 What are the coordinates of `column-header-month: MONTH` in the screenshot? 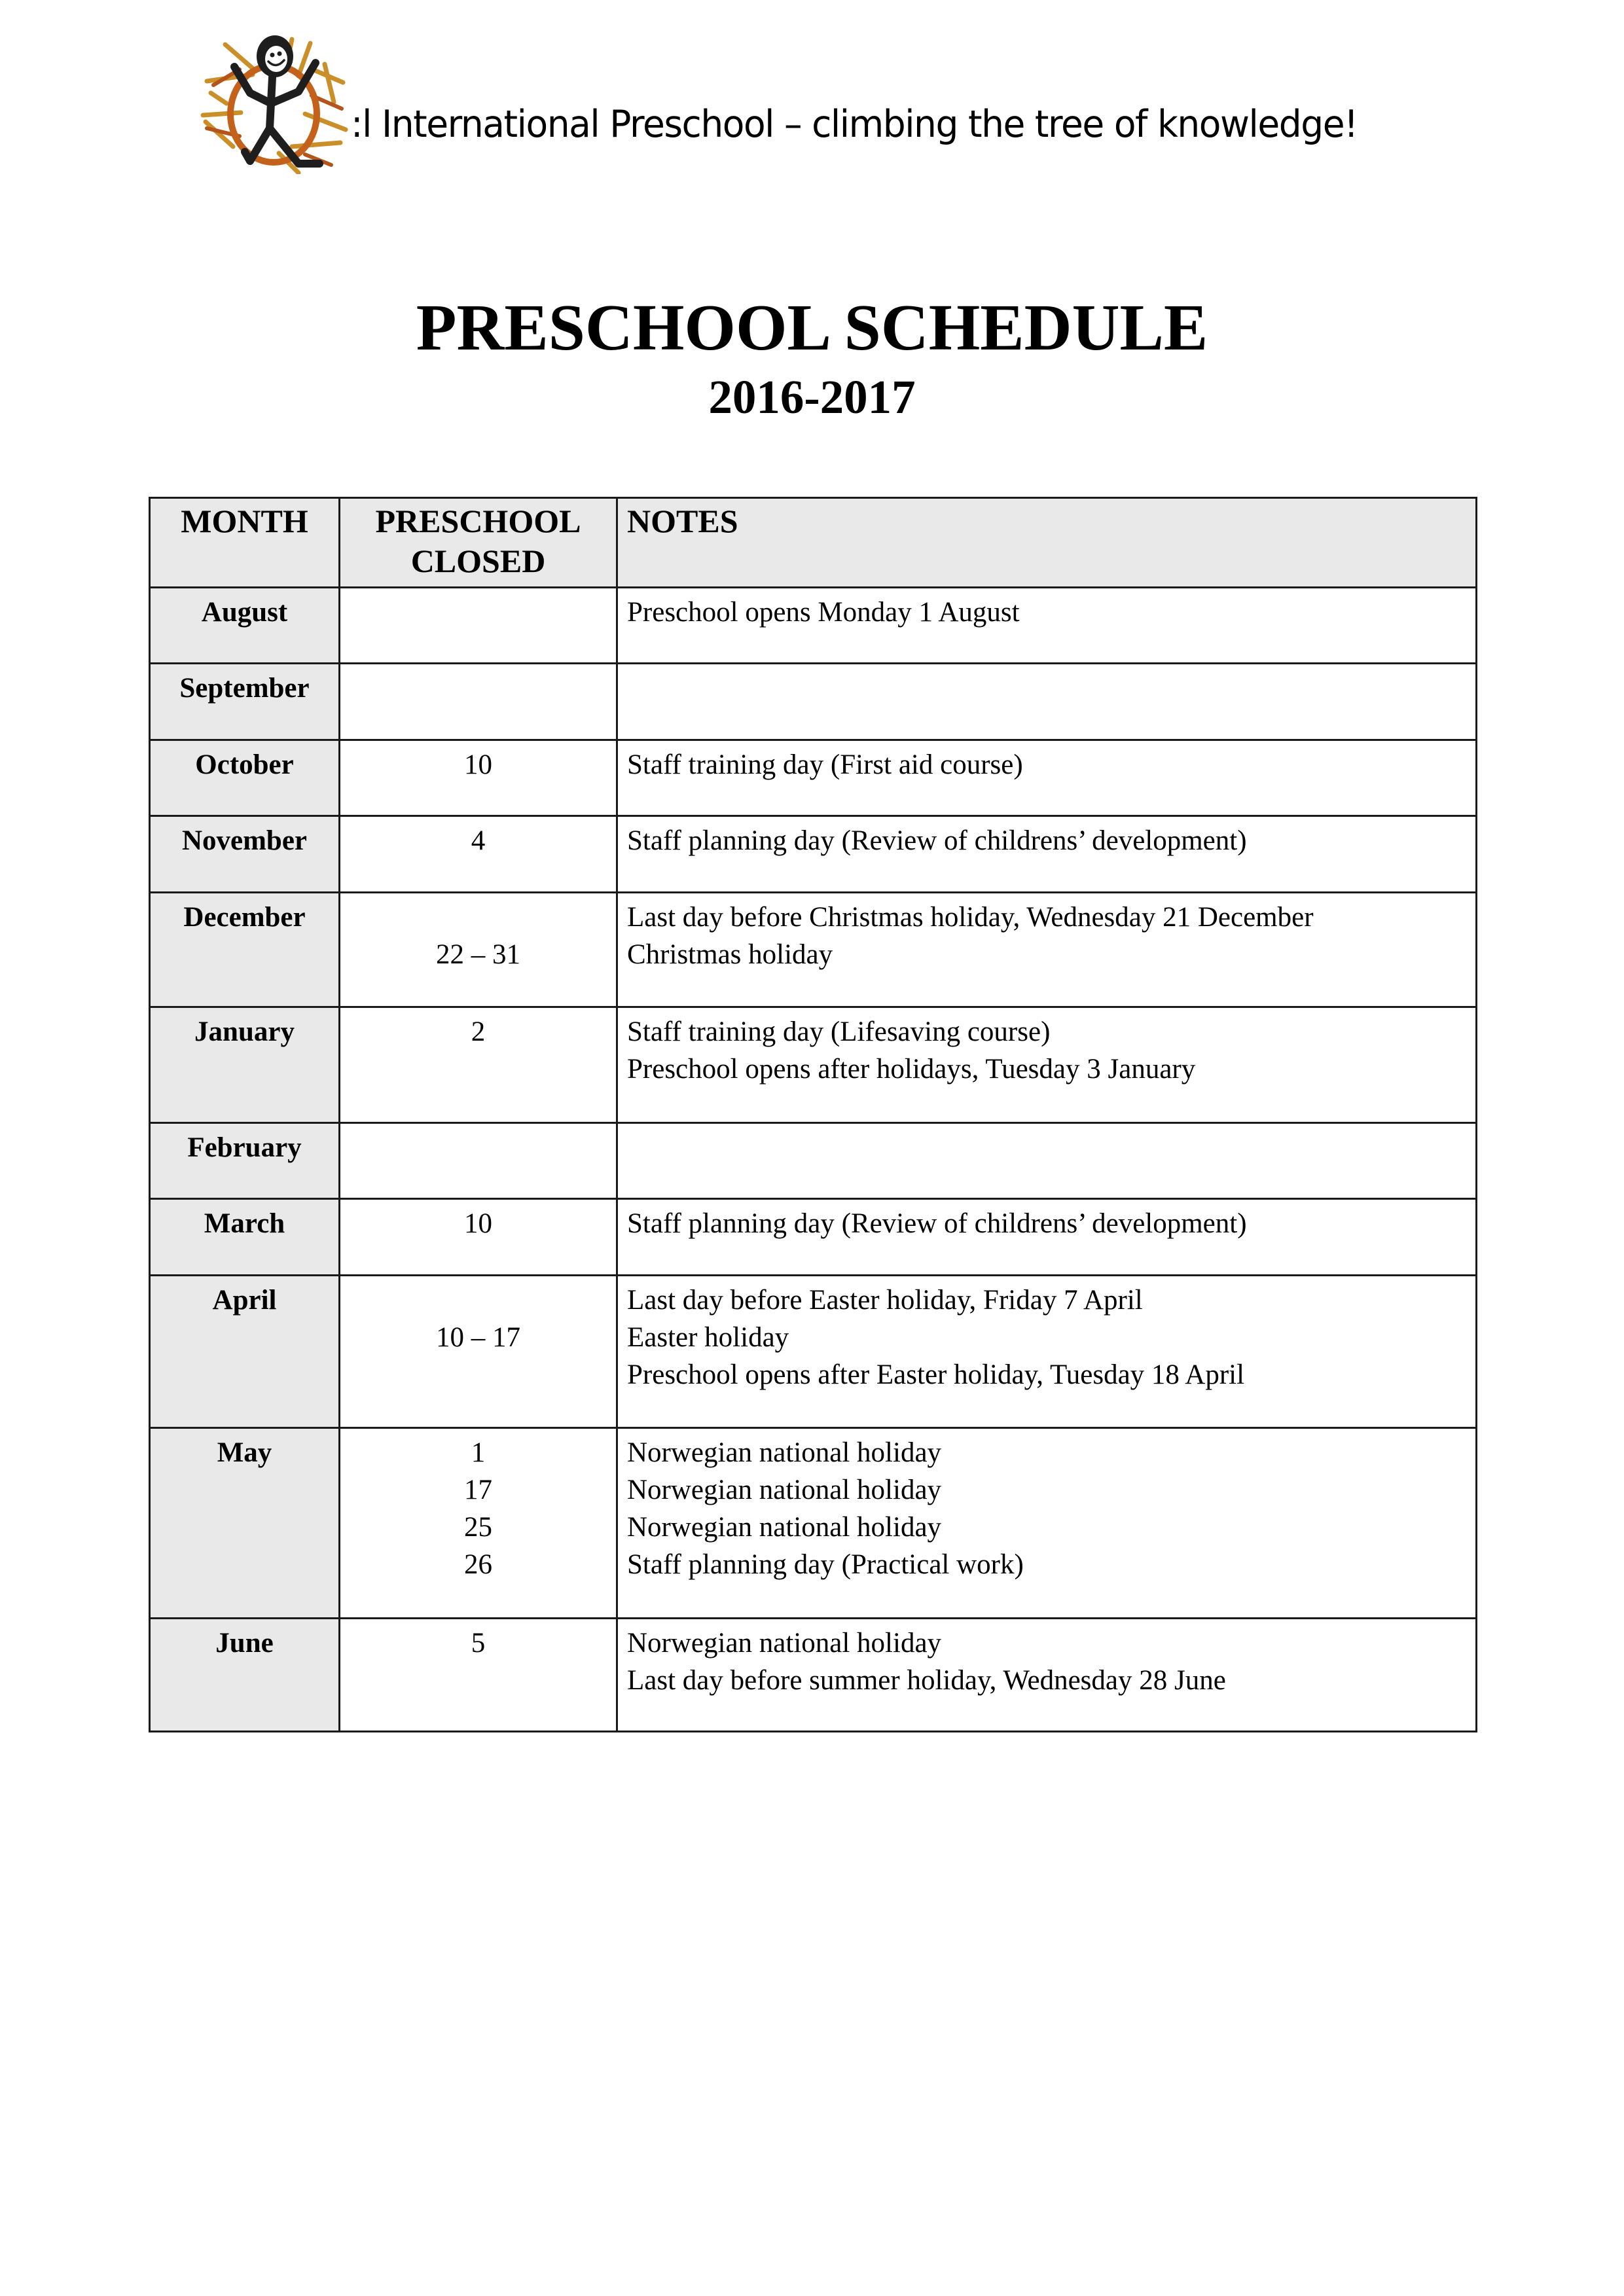 It's located at (244, 542).